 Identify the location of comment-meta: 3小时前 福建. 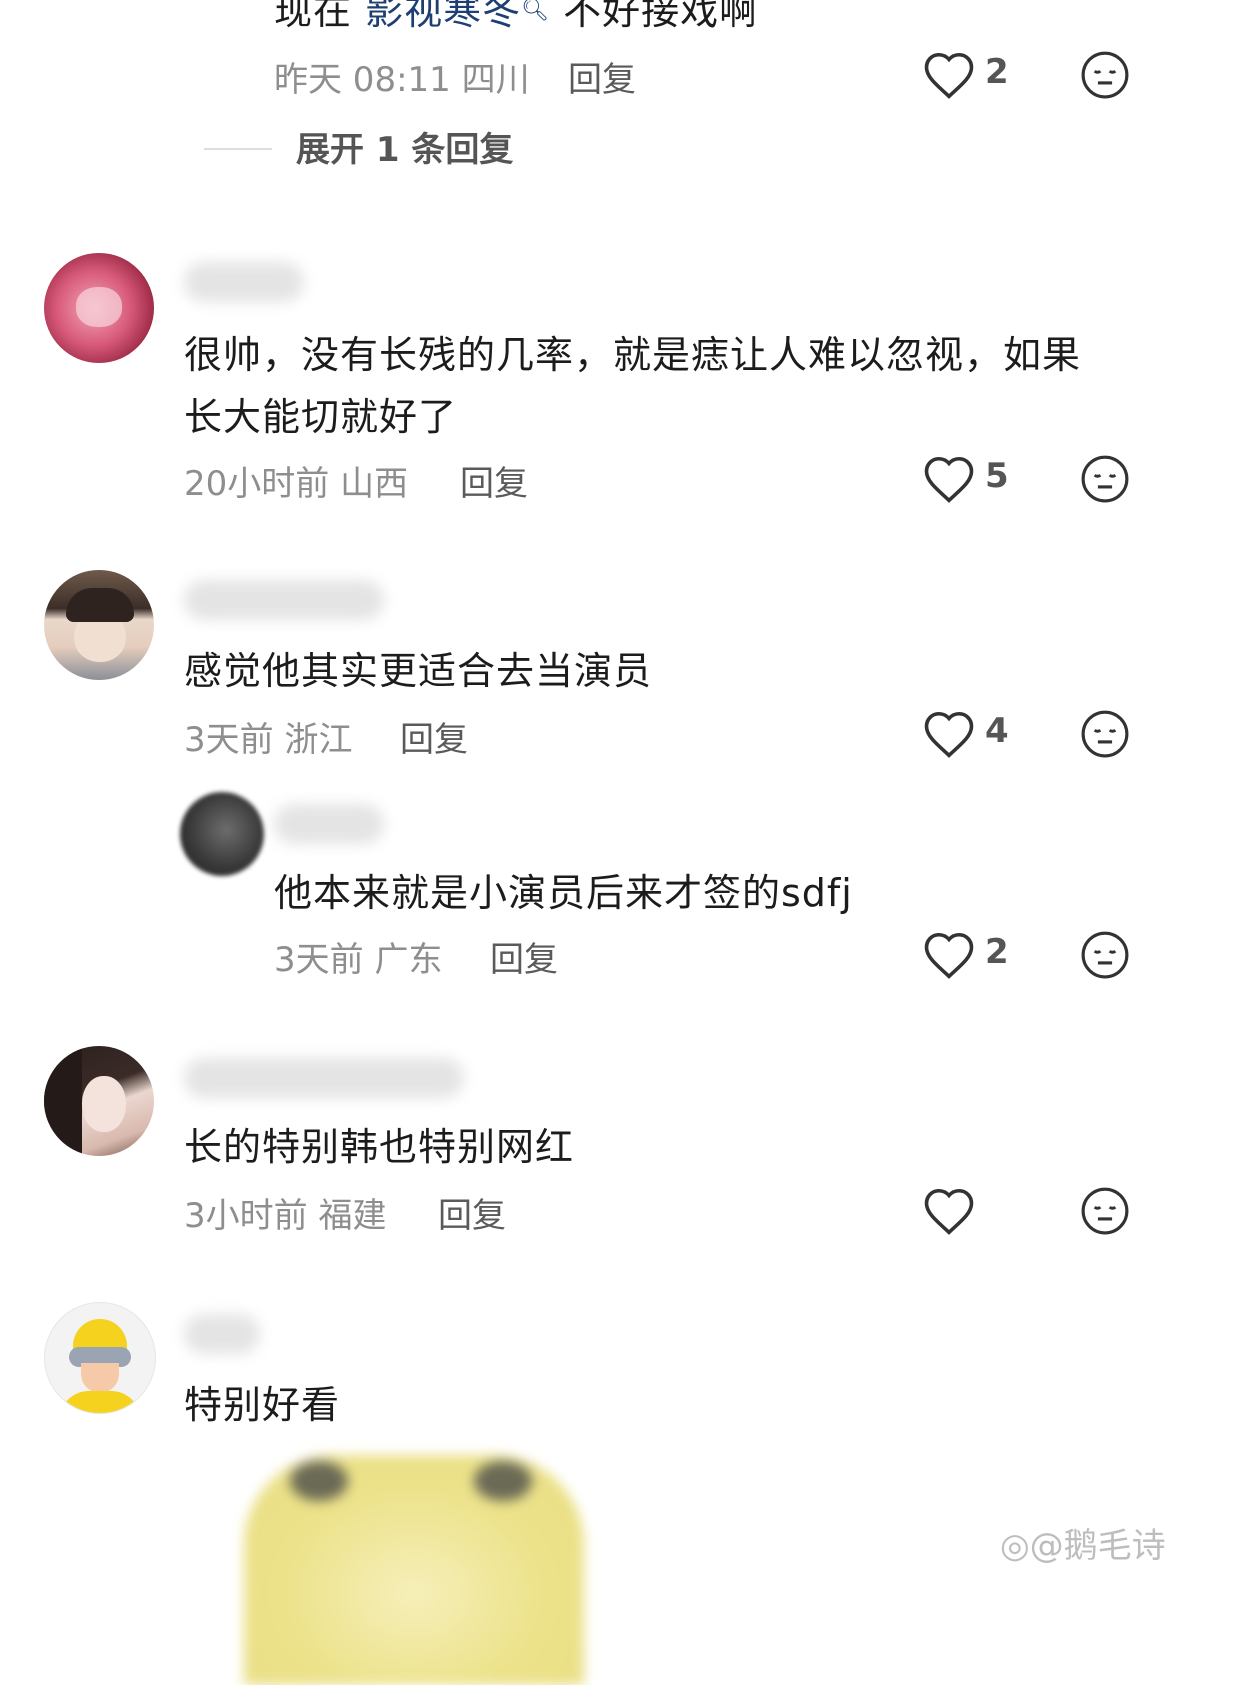
(285, 1212).